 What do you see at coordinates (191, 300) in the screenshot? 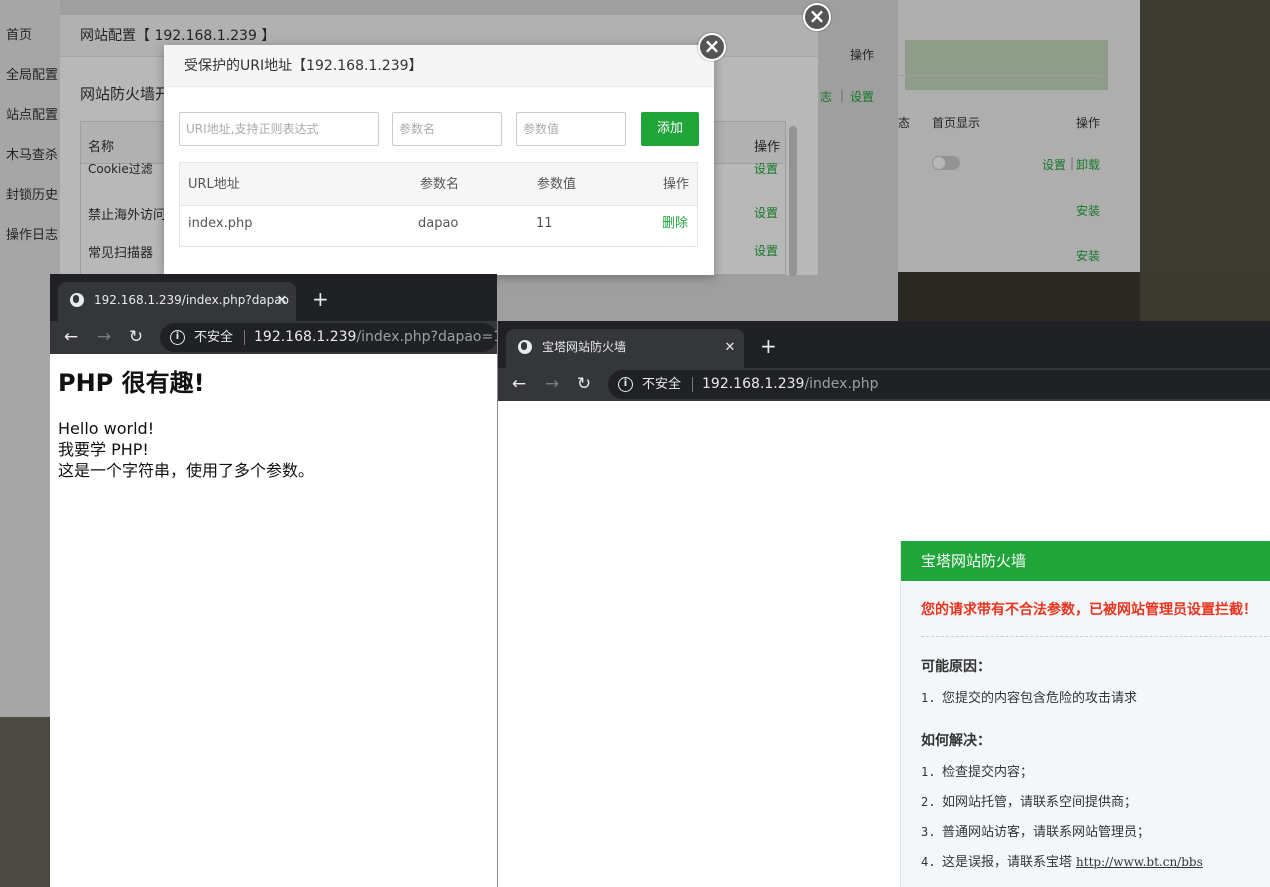
I see `tab-title: 192.168.1.239/index.php?dapao` at bounding box center [191, 300].